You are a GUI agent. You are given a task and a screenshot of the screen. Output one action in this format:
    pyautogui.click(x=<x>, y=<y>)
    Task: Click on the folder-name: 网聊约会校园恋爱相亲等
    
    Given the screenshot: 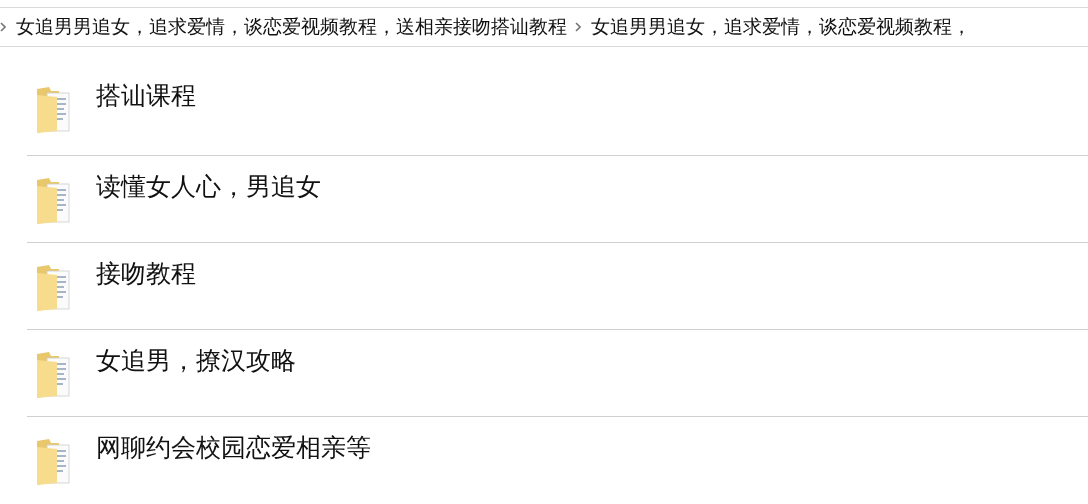 What is the action you would take?
    pyautogui.click(x=233, y=448)
    